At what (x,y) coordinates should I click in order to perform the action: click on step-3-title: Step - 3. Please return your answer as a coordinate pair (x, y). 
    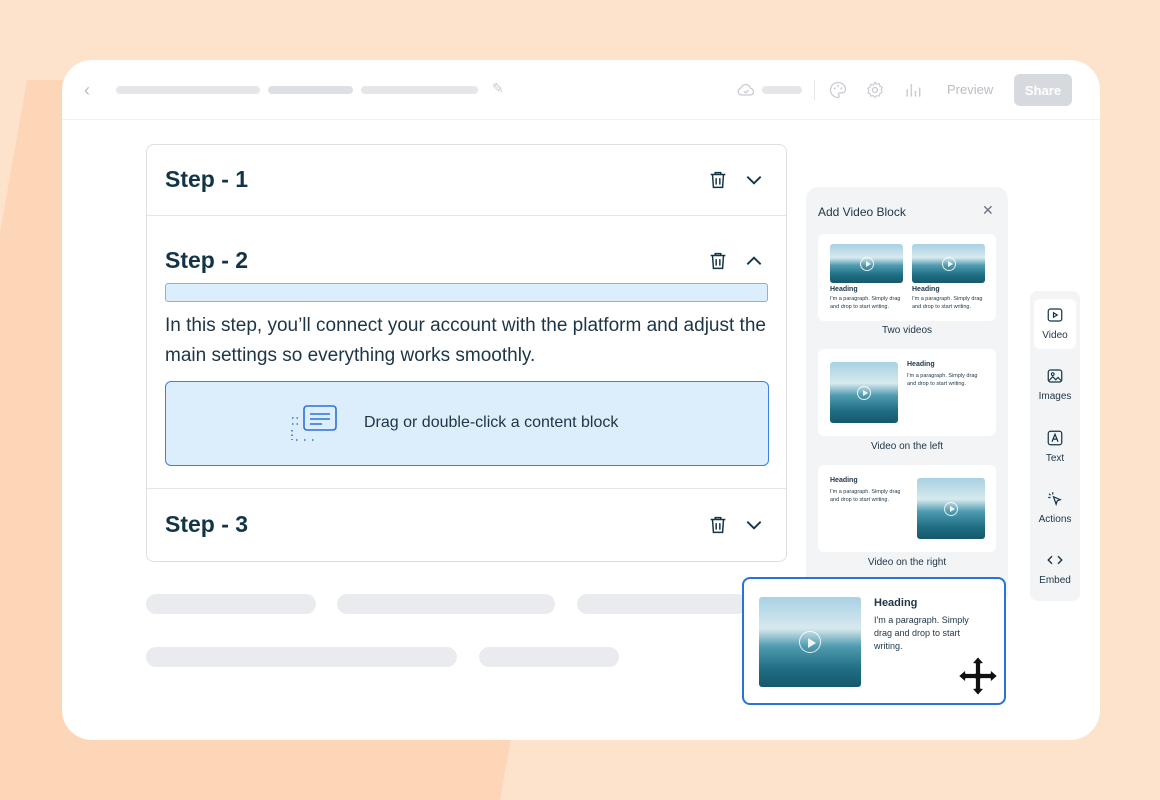
    Looking at the image, I should click on (206, 524).